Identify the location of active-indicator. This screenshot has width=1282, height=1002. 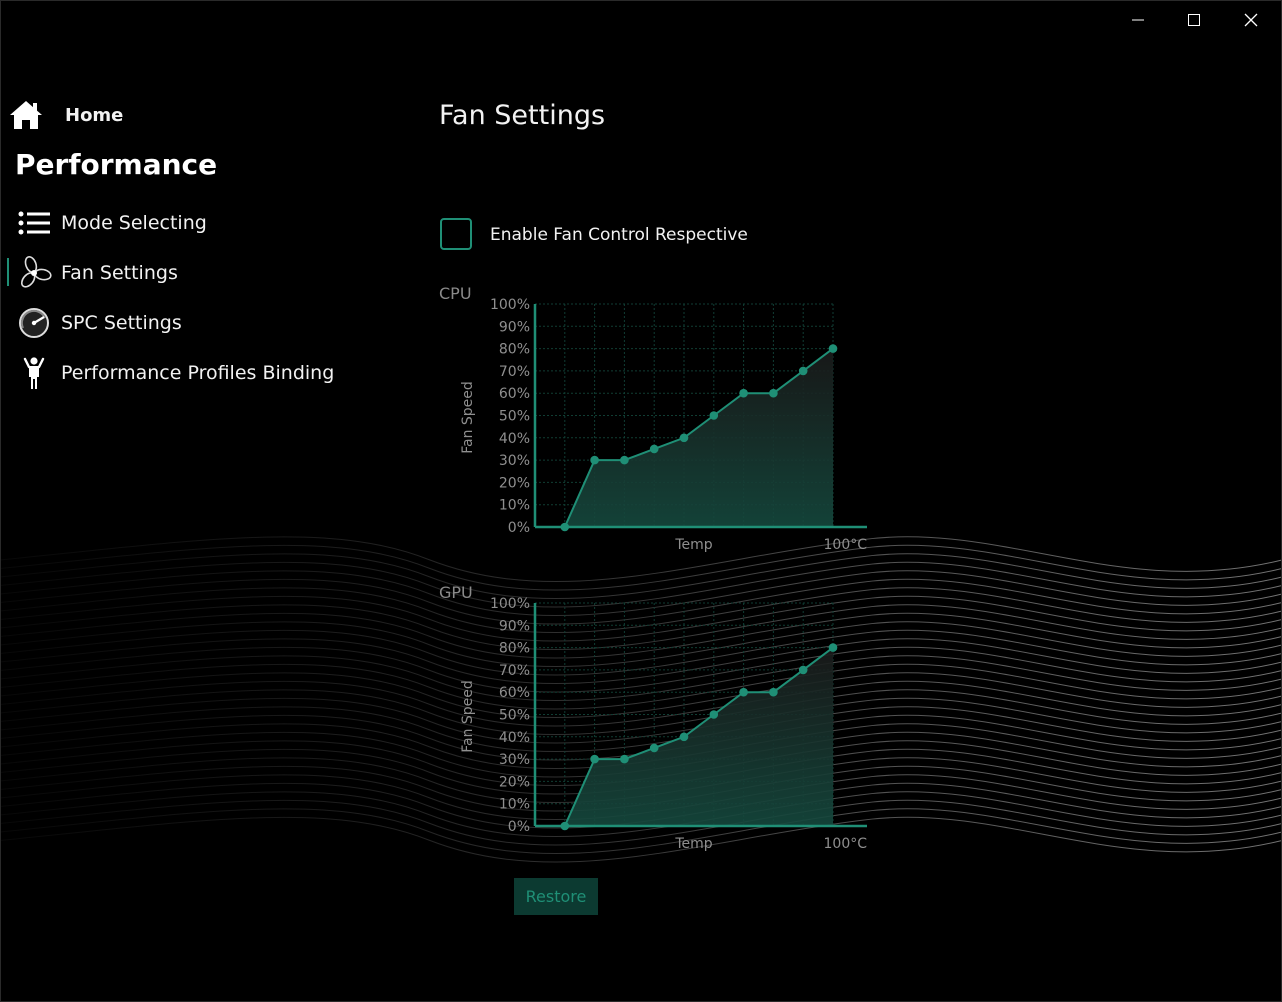
(8, 272).